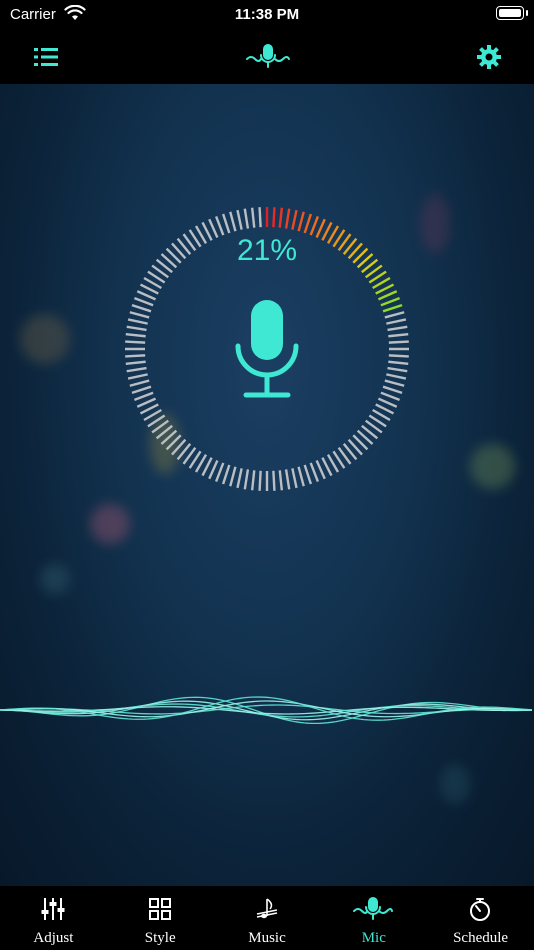  I want to click on level-percent: 21%, so click(267, 250).